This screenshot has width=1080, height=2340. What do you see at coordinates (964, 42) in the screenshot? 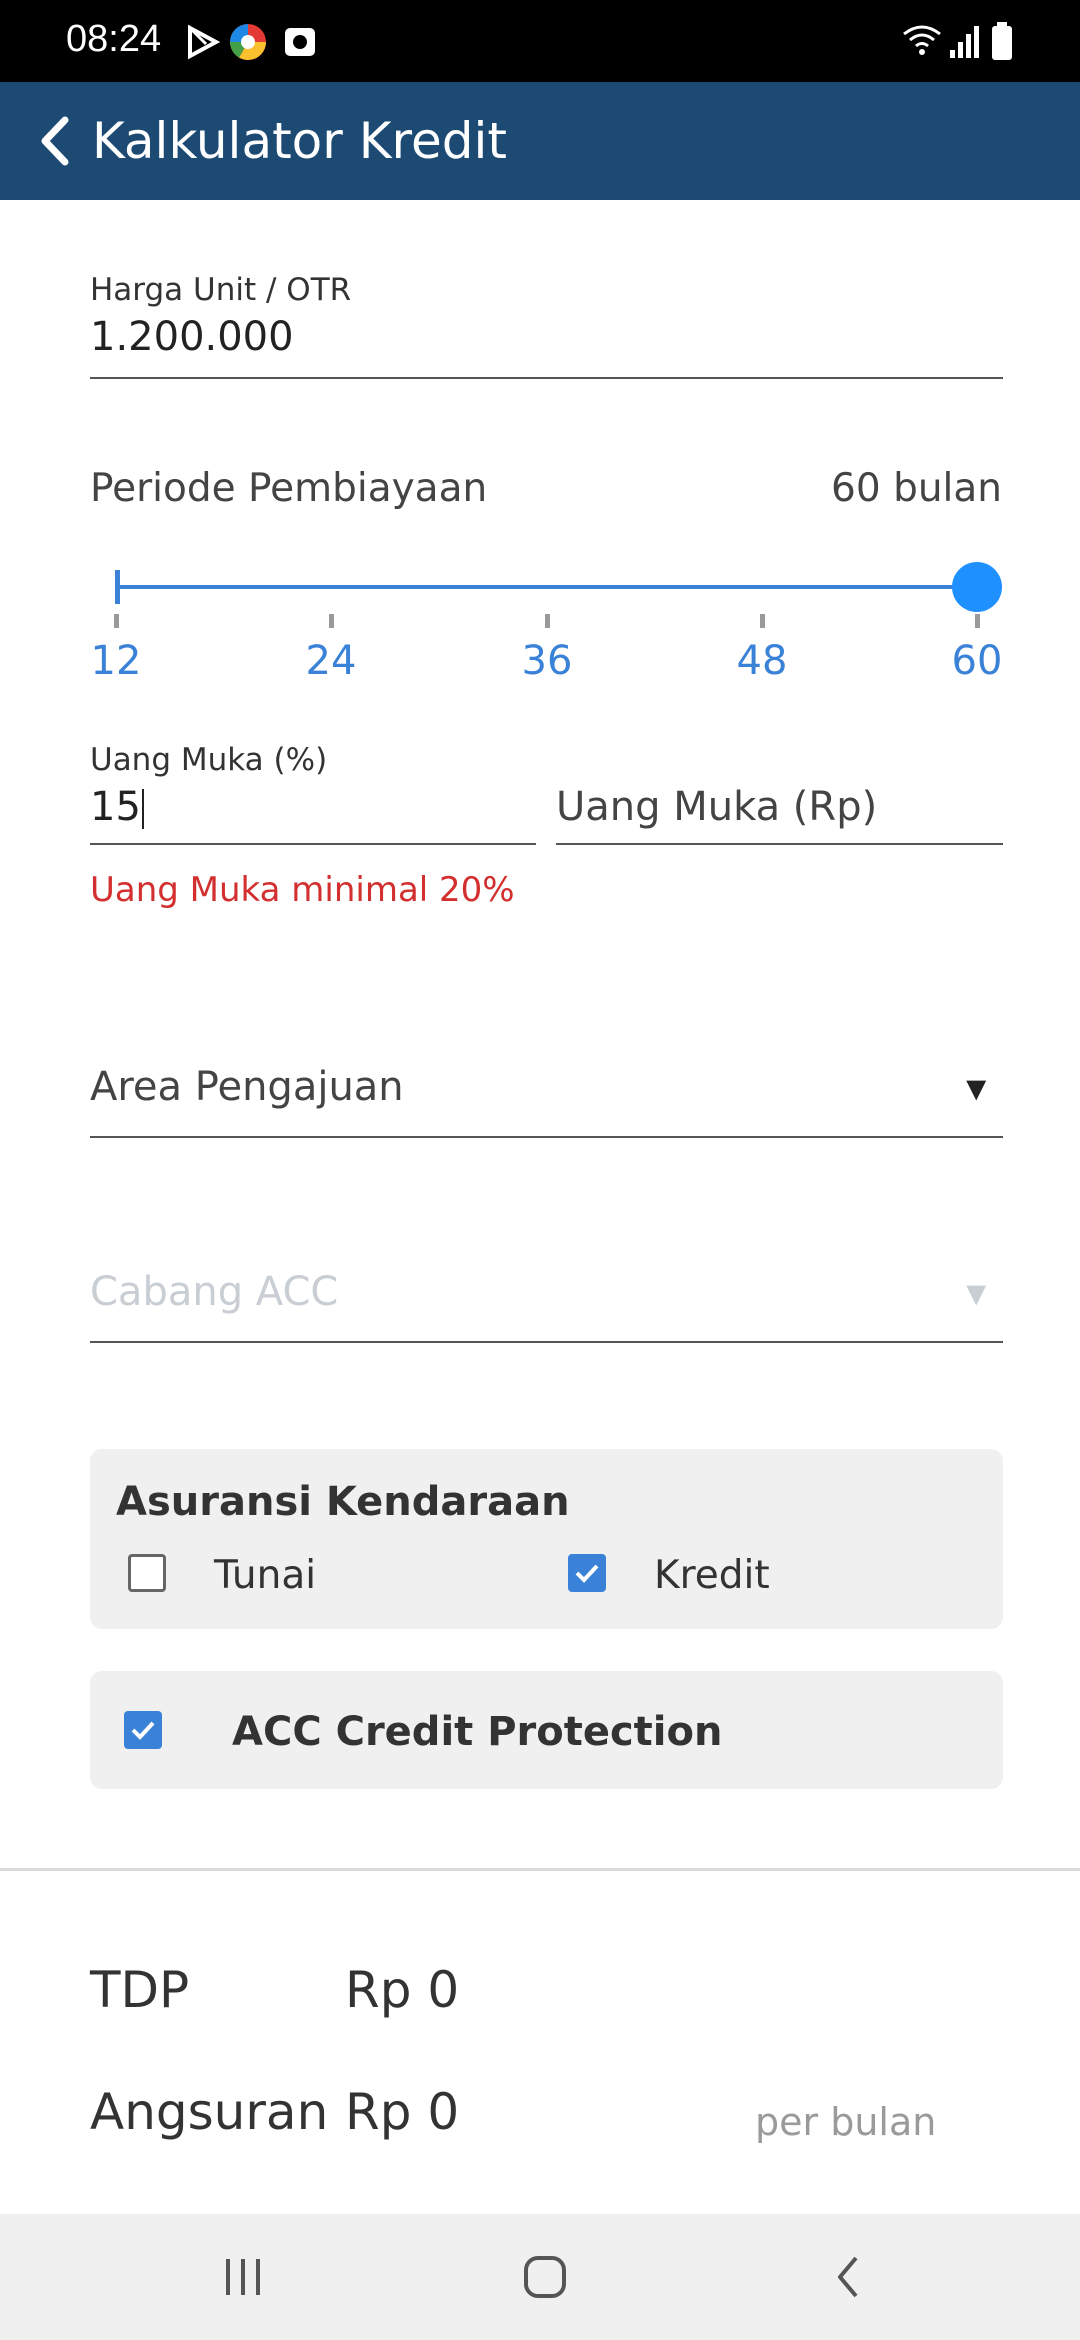
I see `signal-icon` at bounding box center [964, 42].